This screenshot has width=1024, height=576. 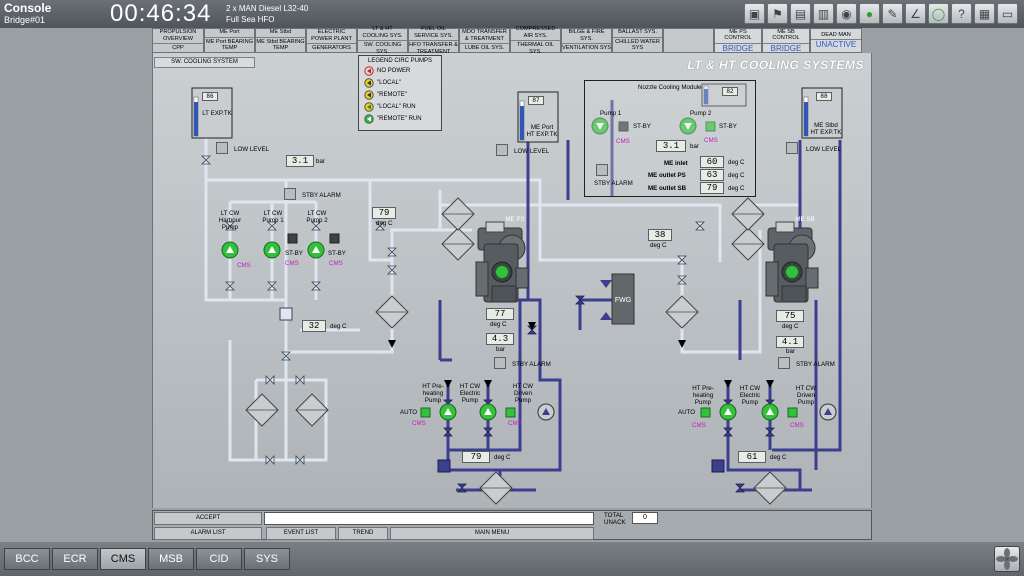 What do you see at coordinates (671, 146) in the screenshot?
I see `nozzle-pressure-readout: 3.1` at bounding box center [671, 146].